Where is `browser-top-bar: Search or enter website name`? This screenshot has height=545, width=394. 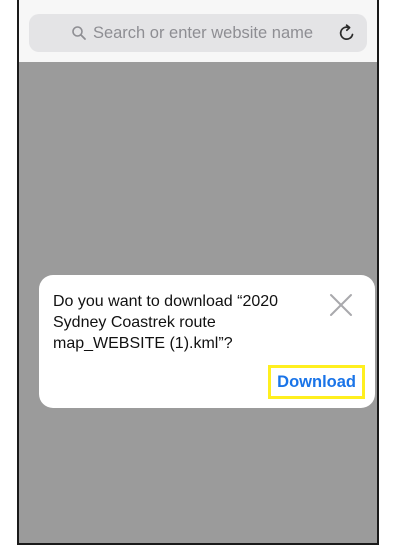 browser-top-bar: Search or enter website name is located at coordinates (198, 31).